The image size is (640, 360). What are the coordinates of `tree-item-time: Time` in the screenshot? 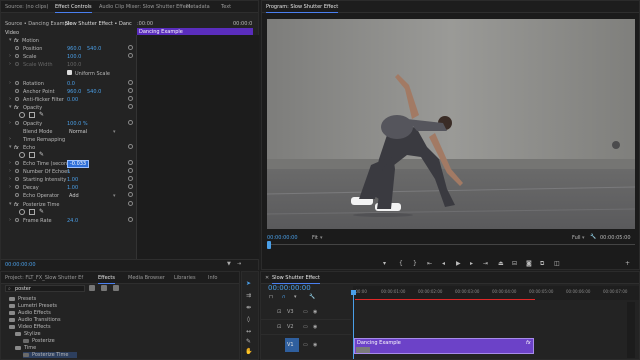 It's located at (25, 348).